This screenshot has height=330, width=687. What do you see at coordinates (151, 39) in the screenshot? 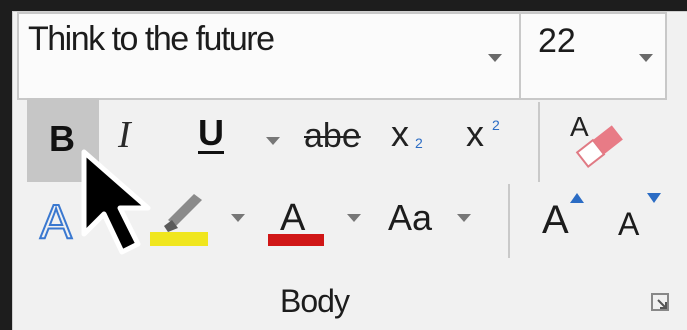
I see `font-name-combobox: Think to the future` at bounding box center [151, 39].